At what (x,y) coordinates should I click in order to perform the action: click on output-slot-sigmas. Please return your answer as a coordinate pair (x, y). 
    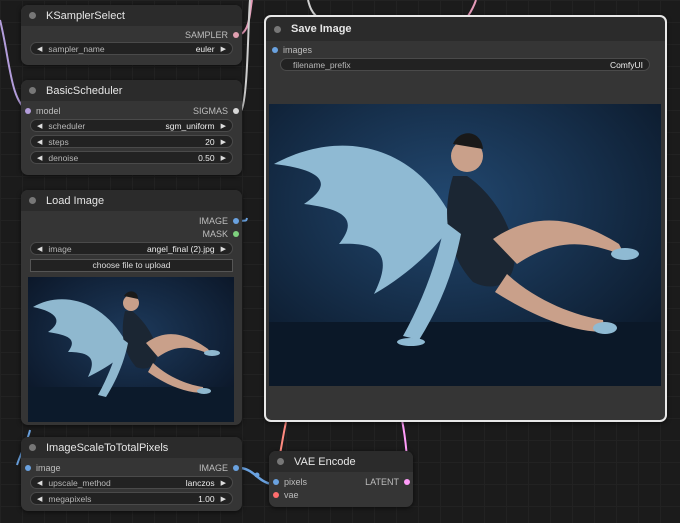
    Looking at the image, I should click on (236, 111).